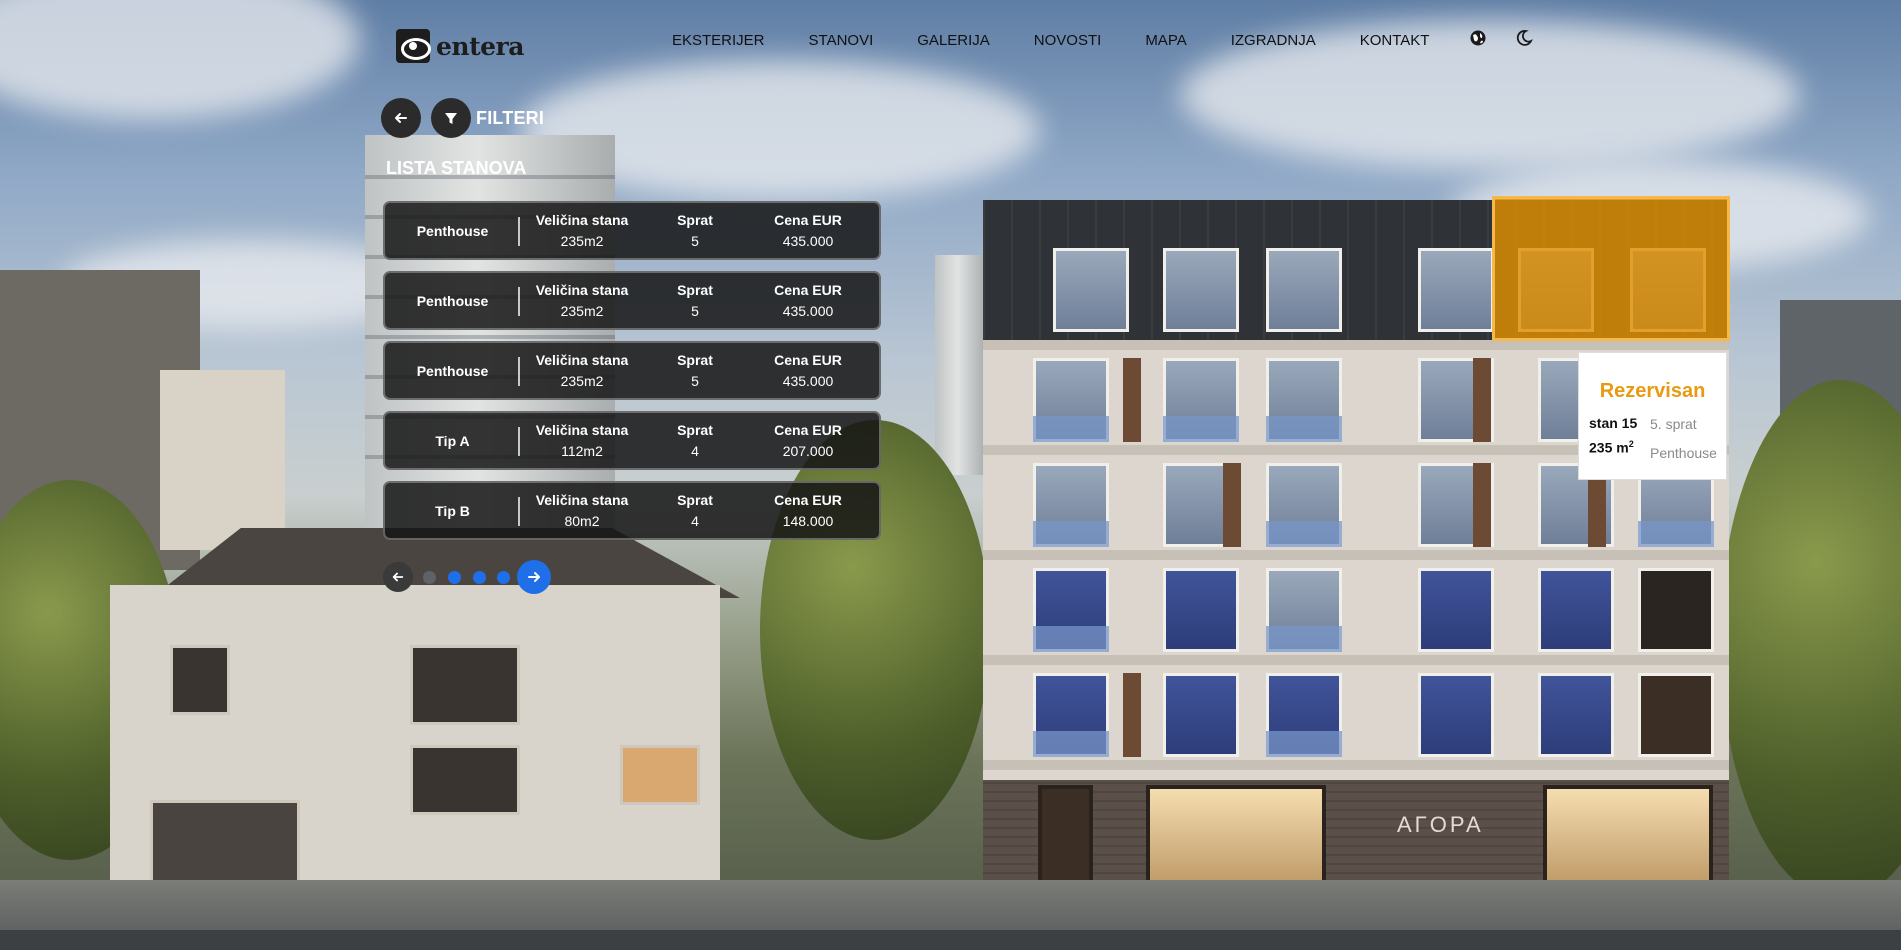 This screenshot has width=1901, height=950. Describe the element at coordinates (1613, 423) in the screenshot. I see `unit-number: stan 15` at that location.